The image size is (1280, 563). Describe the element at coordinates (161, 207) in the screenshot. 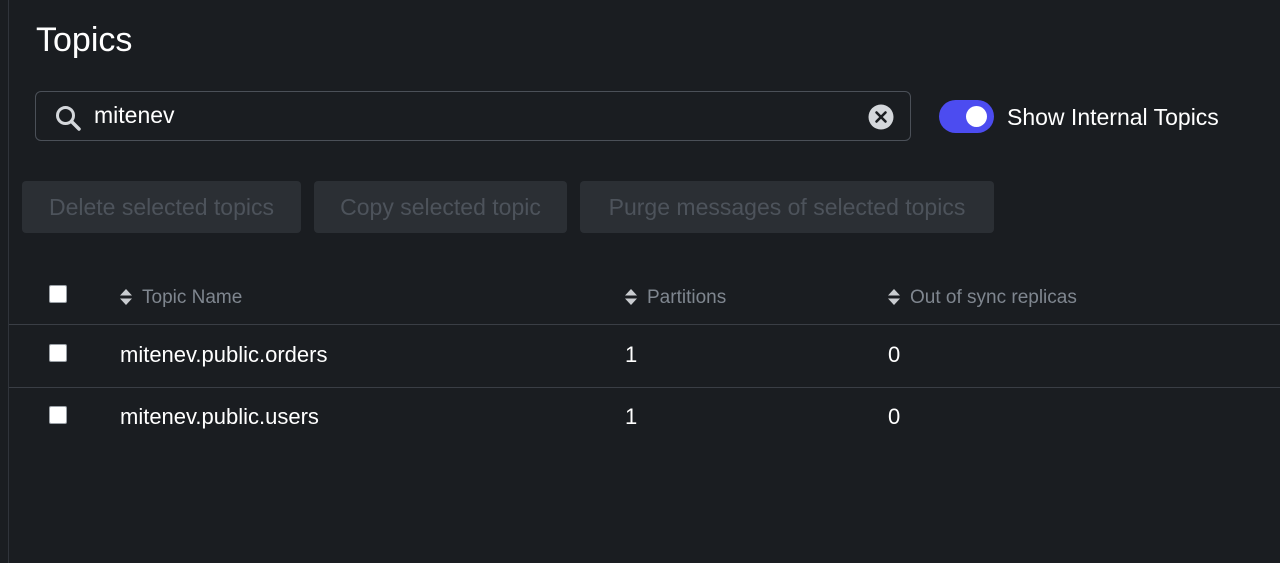

I see `delete-selected-topics-button: Delete selected topics` at that location.